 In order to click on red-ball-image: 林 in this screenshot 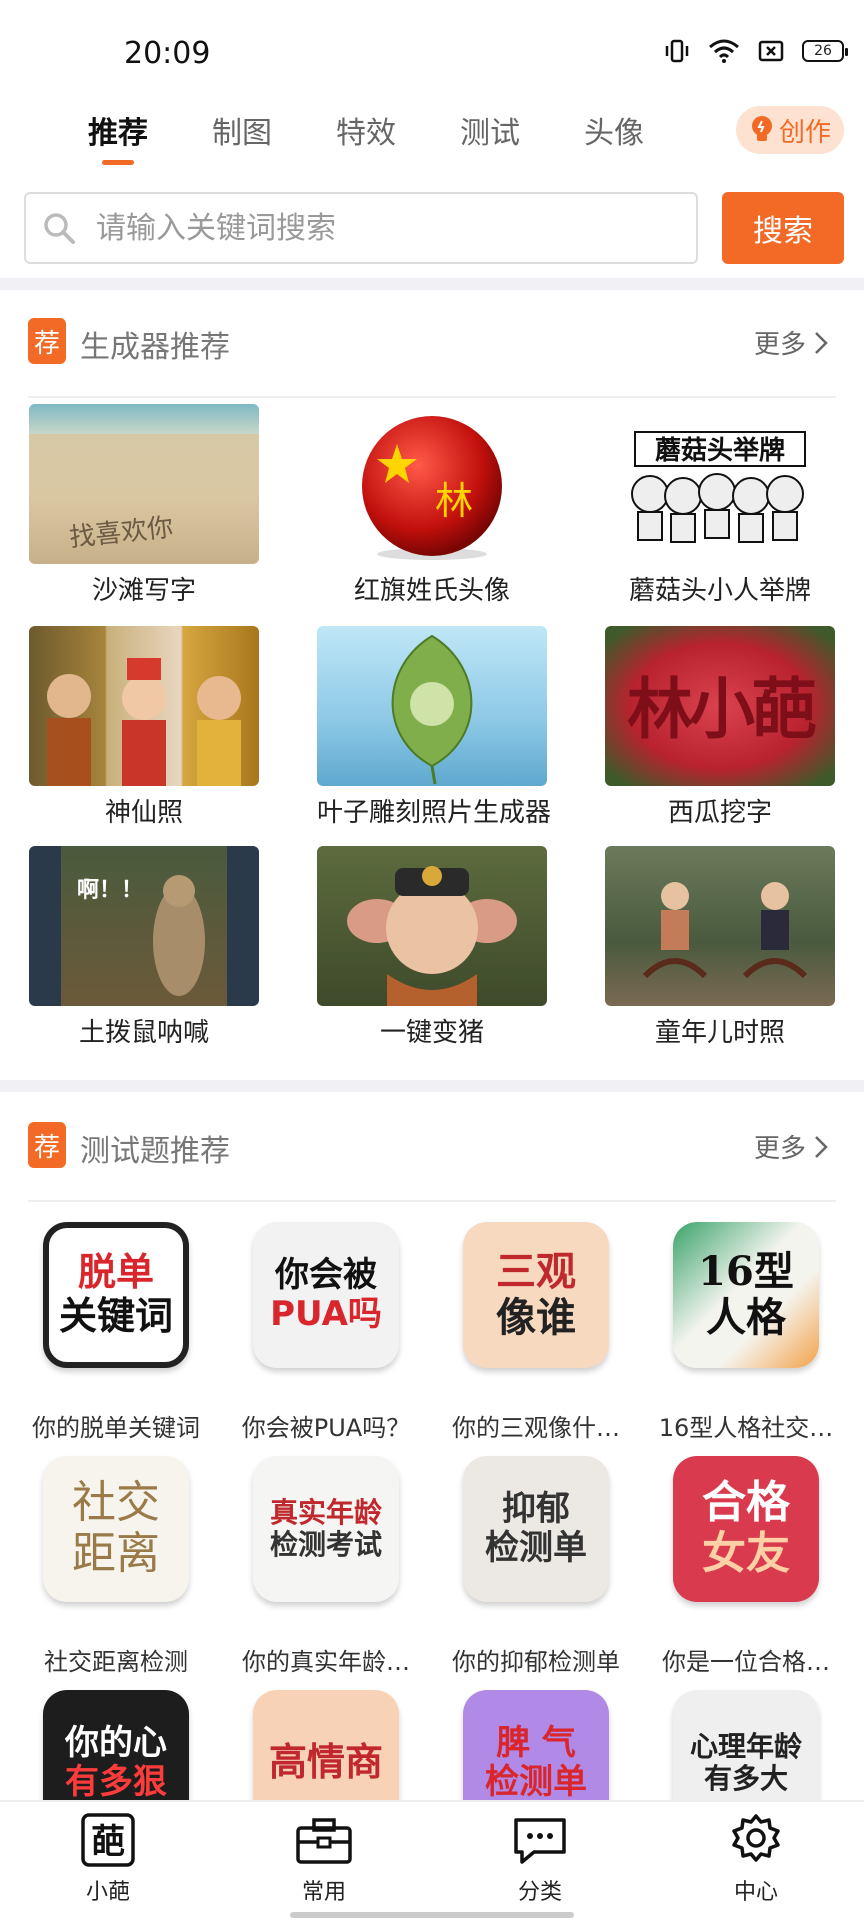, I will do `click(432, 488)`.